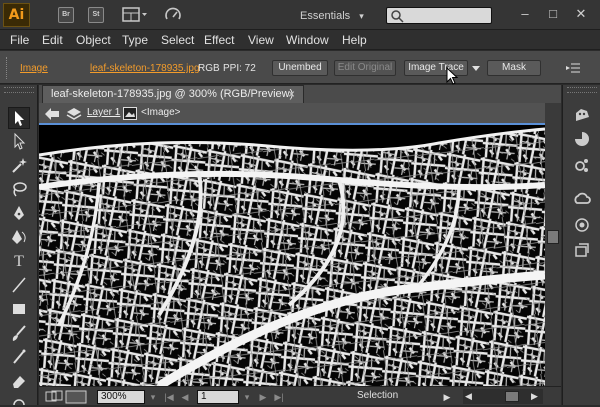 The width and height of the screenshot is (600, 407). Describe the element at coordinates (439, 15) in the screenshot. I see `search-input` at that location.